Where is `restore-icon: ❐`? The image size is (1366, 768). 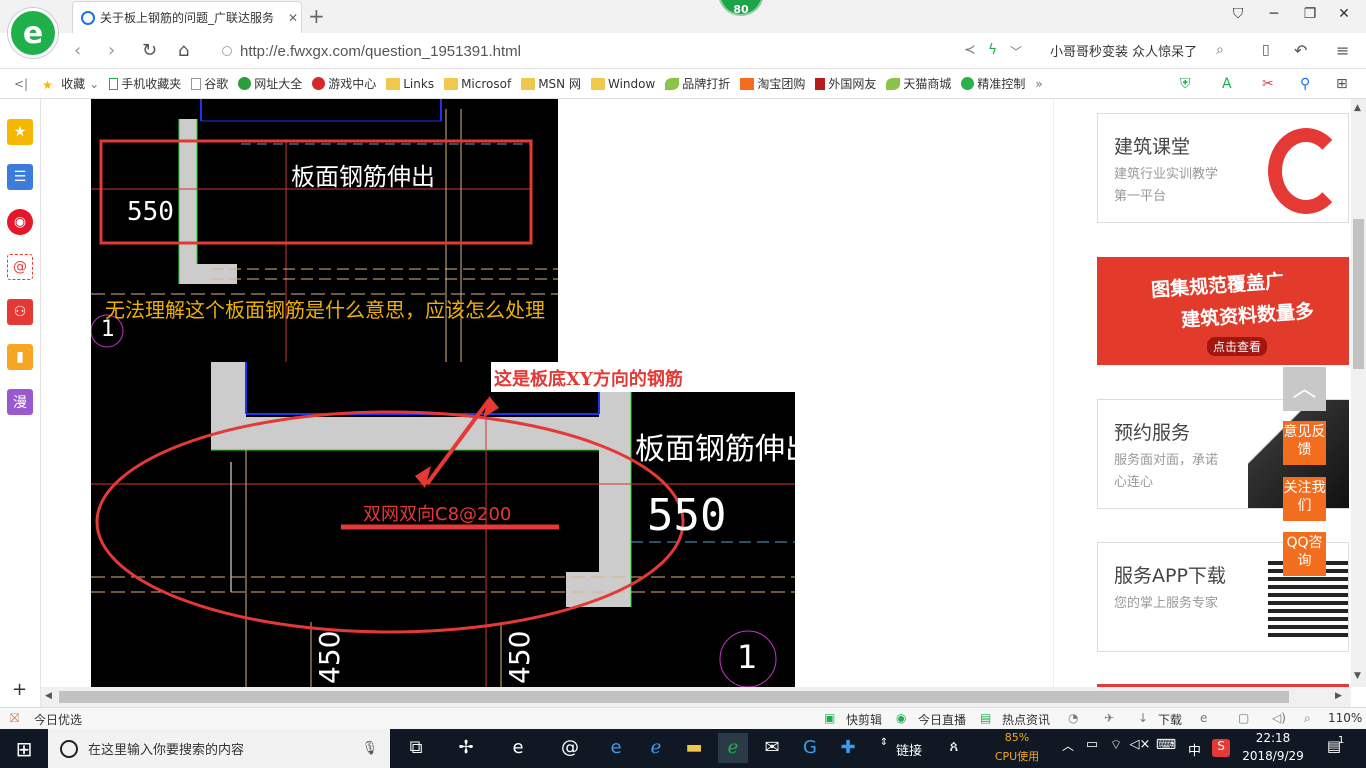
restore-icon: ❐ is located at coordinates (1310, 14).